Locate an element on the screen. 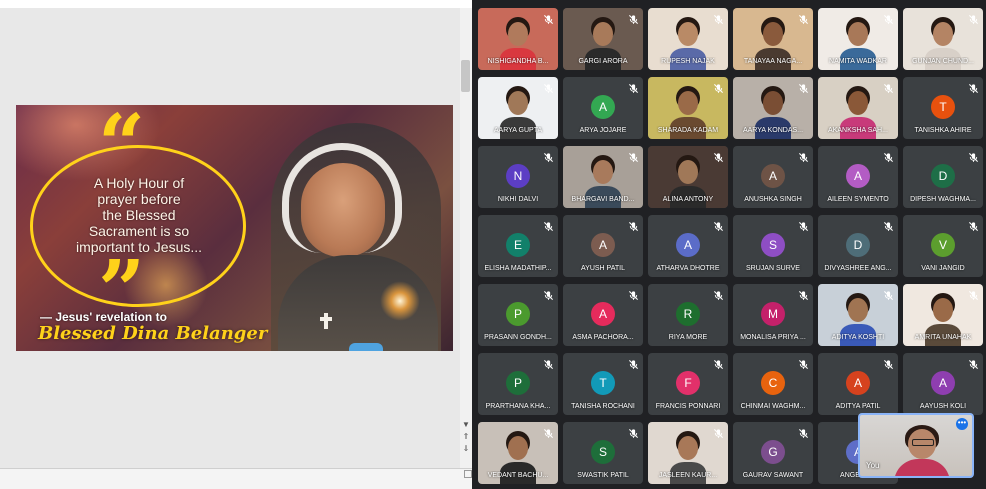  participant-name: SWASTIK PATIL is located at coordinates (603, 475).